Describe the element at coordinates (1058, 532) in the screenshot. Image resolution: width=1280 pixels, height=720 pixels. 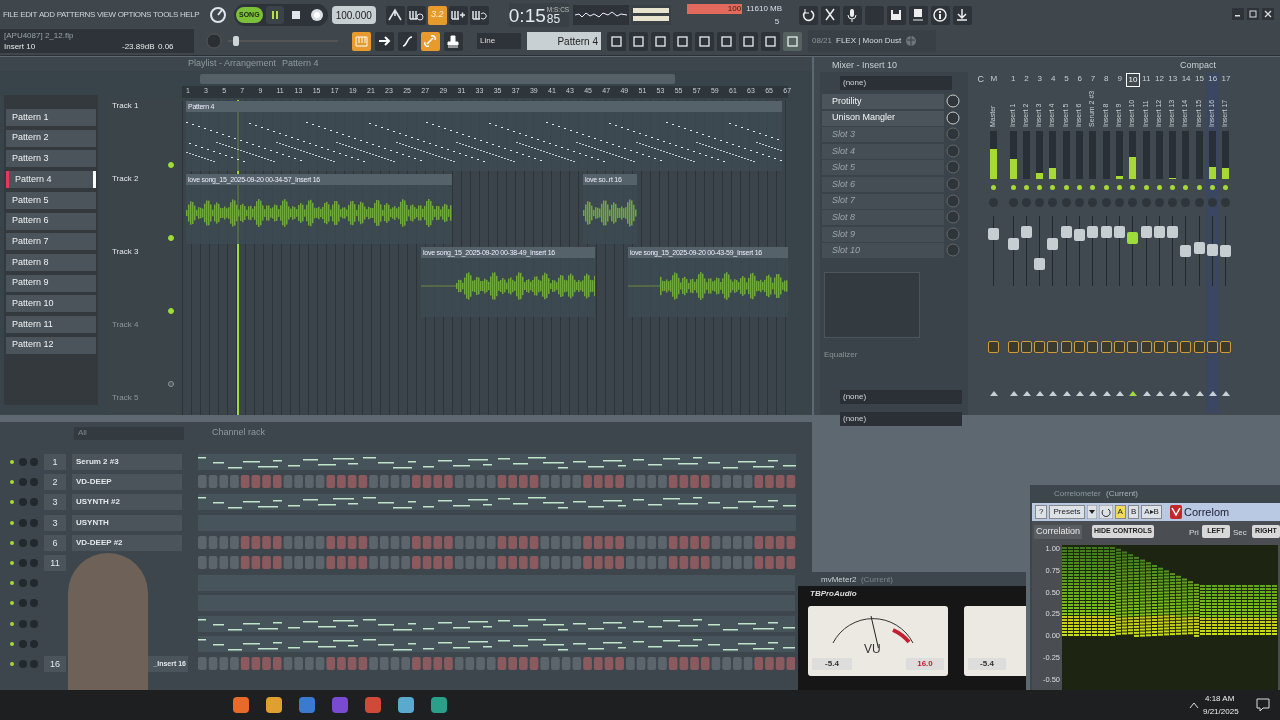
I see `tab: Correlation` at that location.